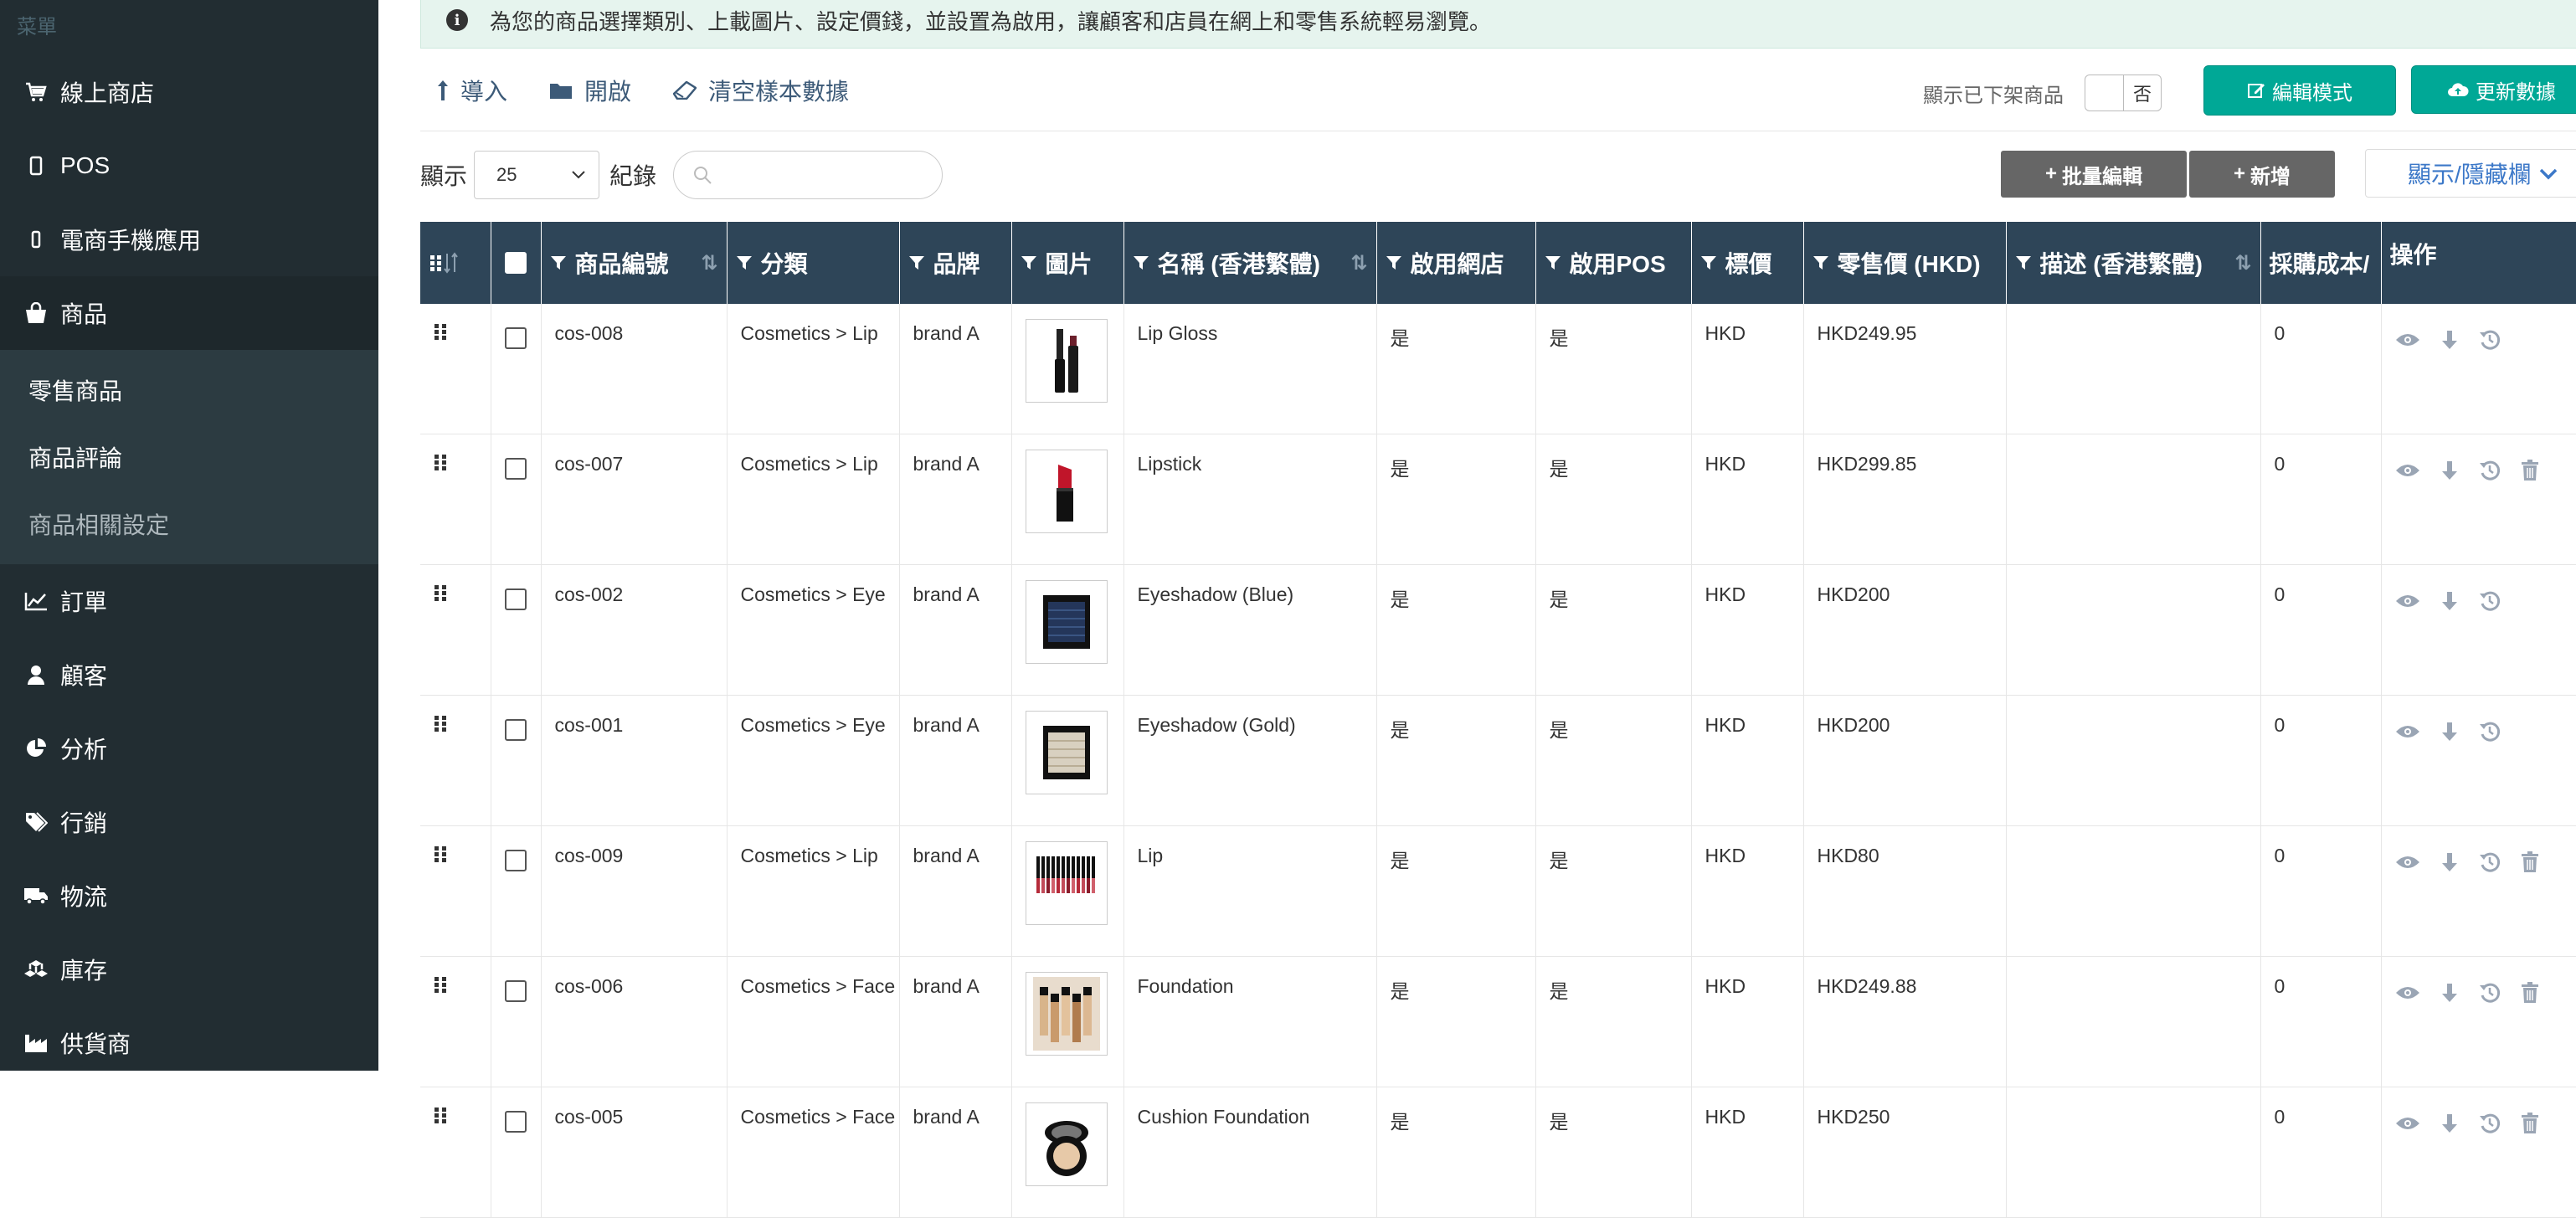  Describe the element at coordinates (189, 748) in the screenshot. I see `sidebar-item: 分析` at that location.